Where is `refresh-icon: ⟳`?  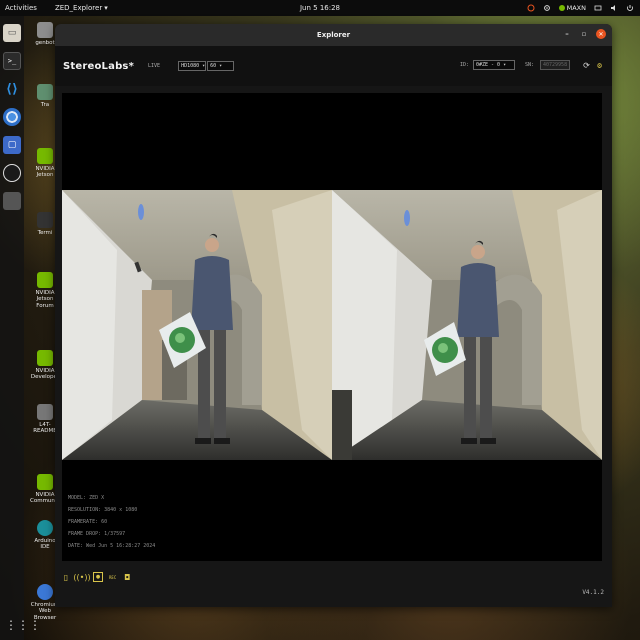 refresh-icon: ⟳ is located at coordinates (586, 65).